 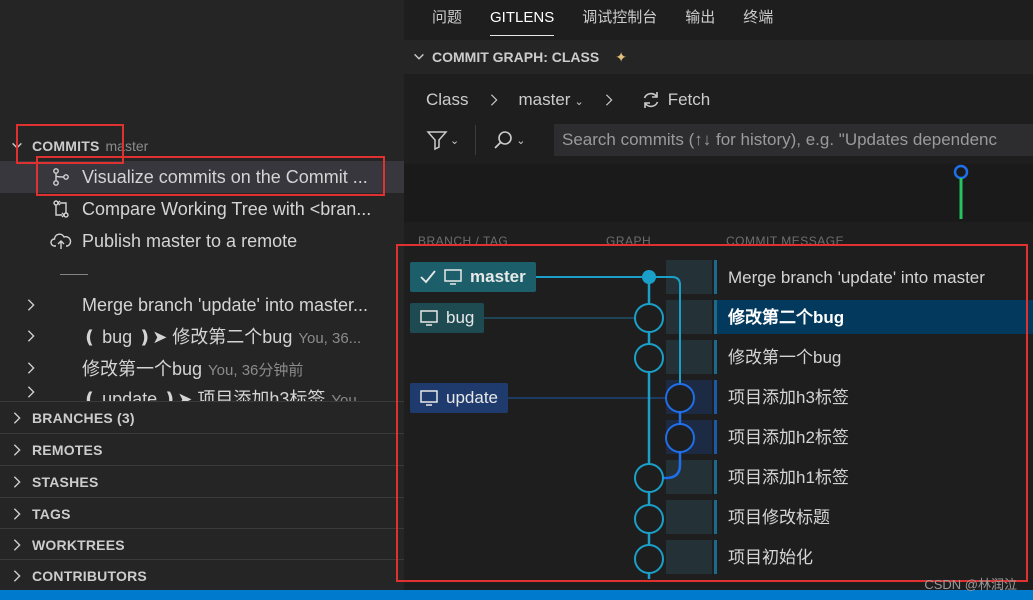 What do you see at coordinates (516, 57) in the screenshot?
I see `view-title: COMMIT GRAPH: CLASS` at bounding box center [516, 57].